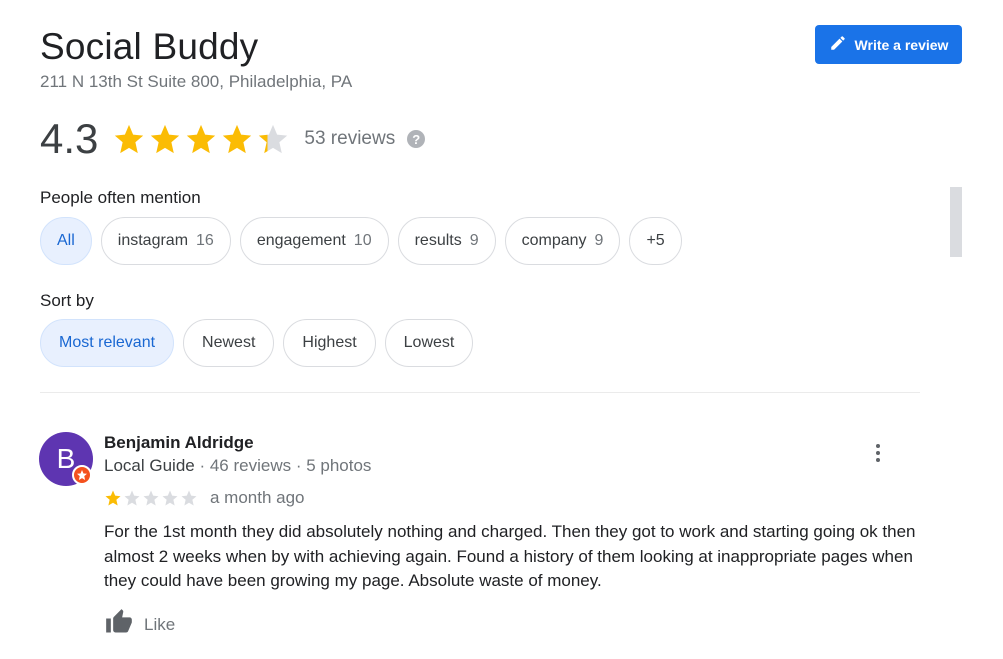 The height and width of the screenshot is (659, 1003). I want to click on rating-stars, so click(201, 139).